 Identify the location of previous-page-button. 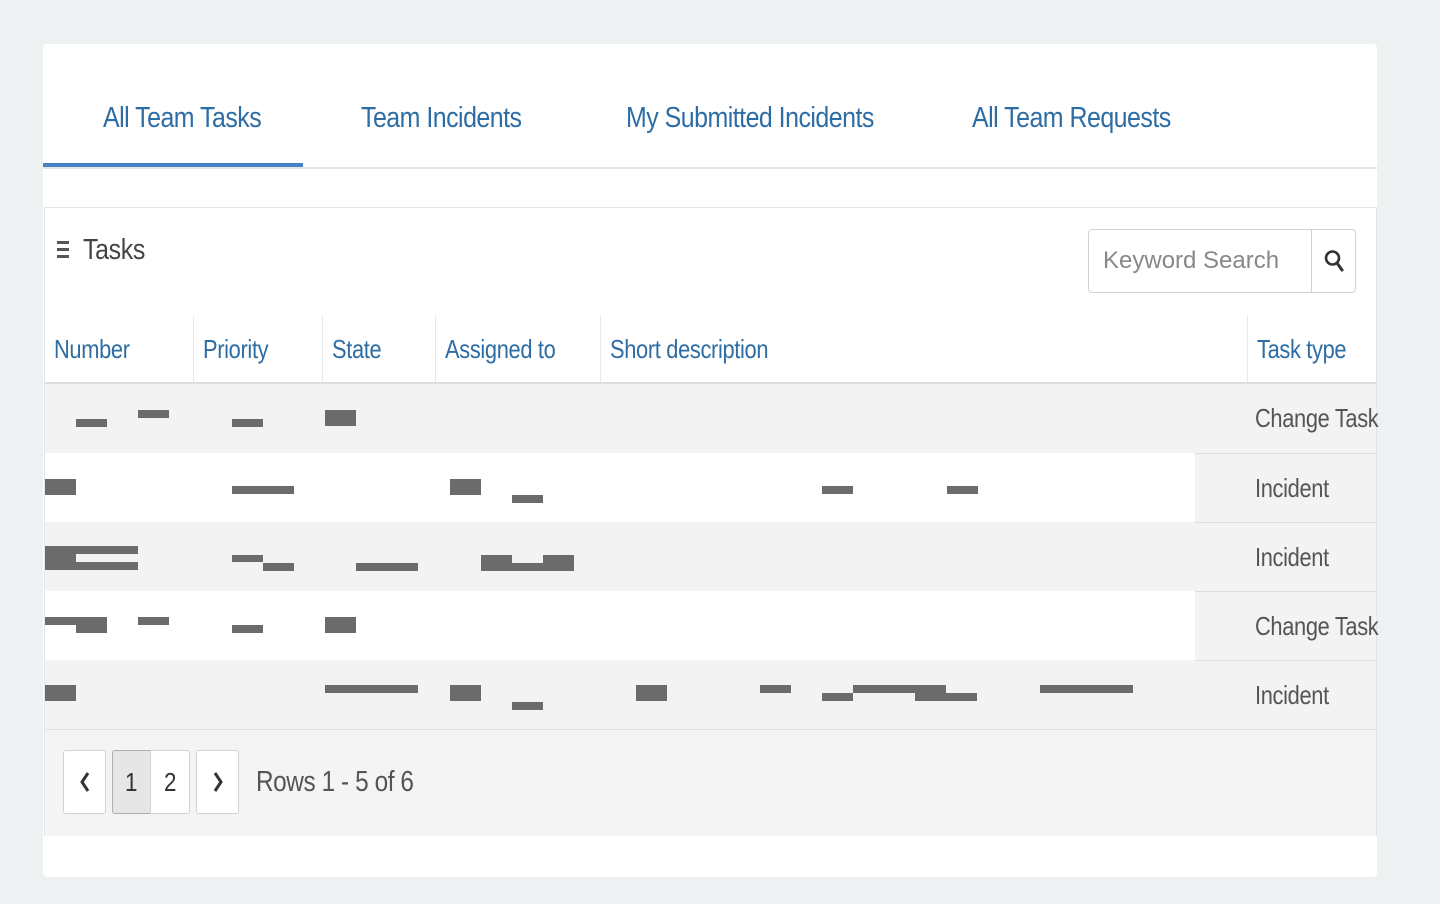
(84, 782).